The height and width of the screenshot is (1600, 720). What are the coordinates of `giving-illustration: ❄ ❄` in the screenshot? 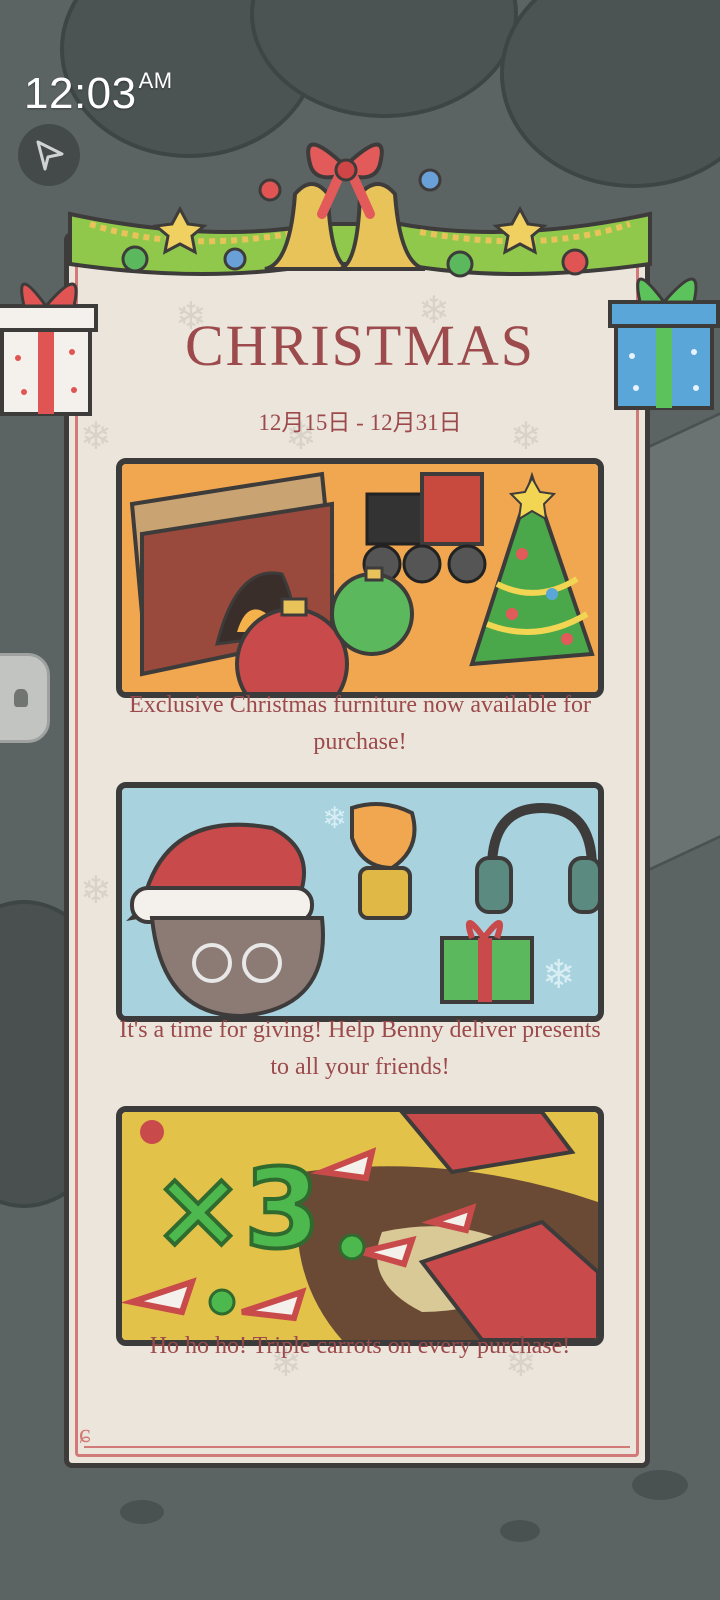 It's located at (360, 902).